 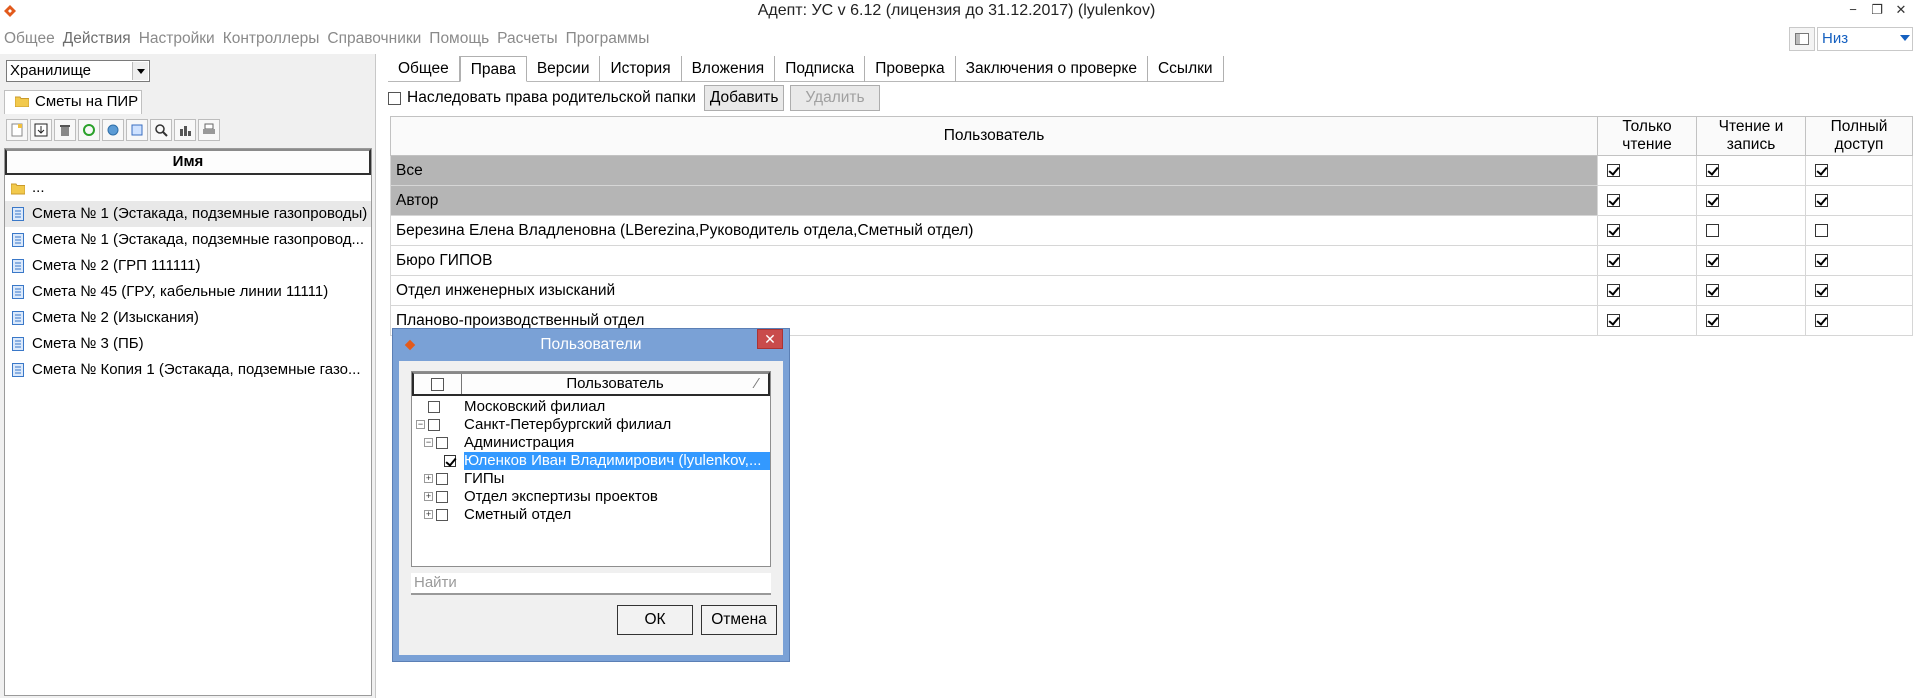 I want to click on select-all-checkbox, so click(x=437, y=384).